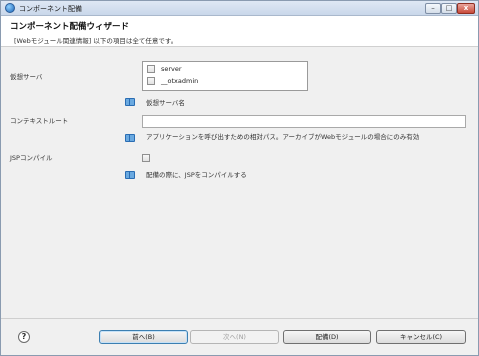 The width and height of the screenshot is (479, 356). What do you see at coordinates (10, 8) in the screenshot?
I see `app-icon` at bounding box center [10, 8].